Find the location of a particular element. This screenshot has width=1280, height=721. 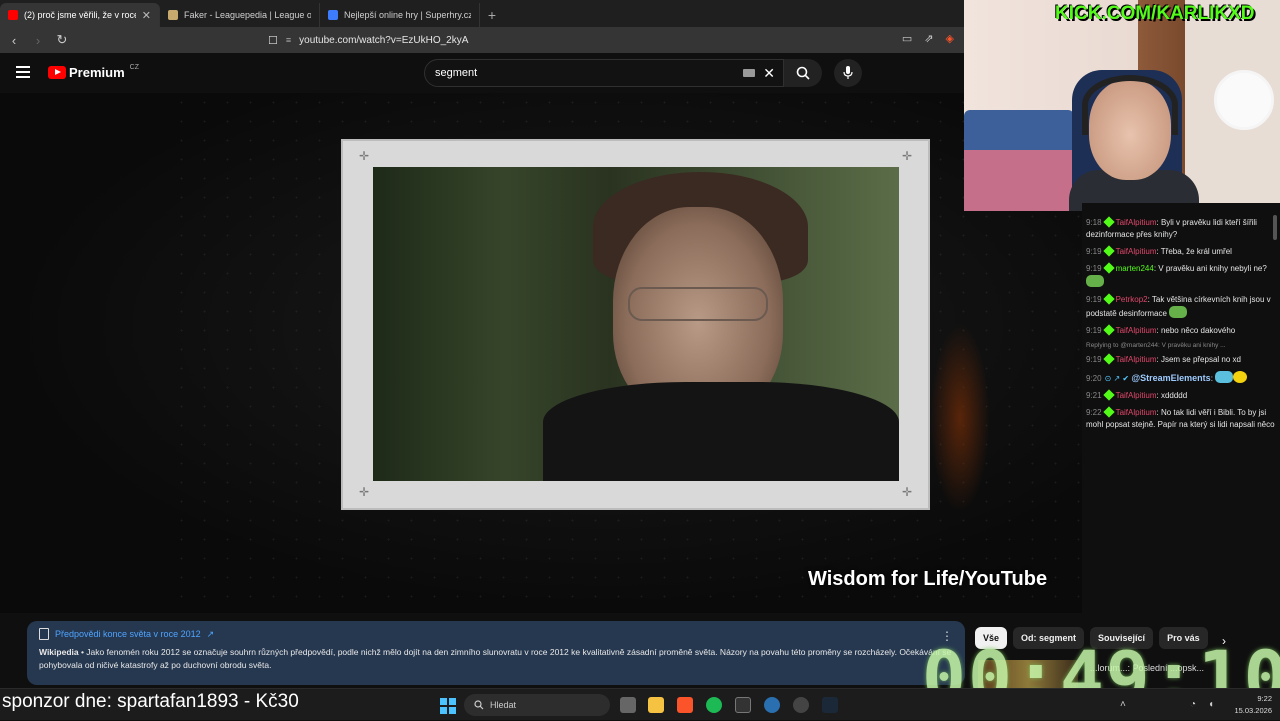

back-icon: ‹ is located at coordinates (14, 40).